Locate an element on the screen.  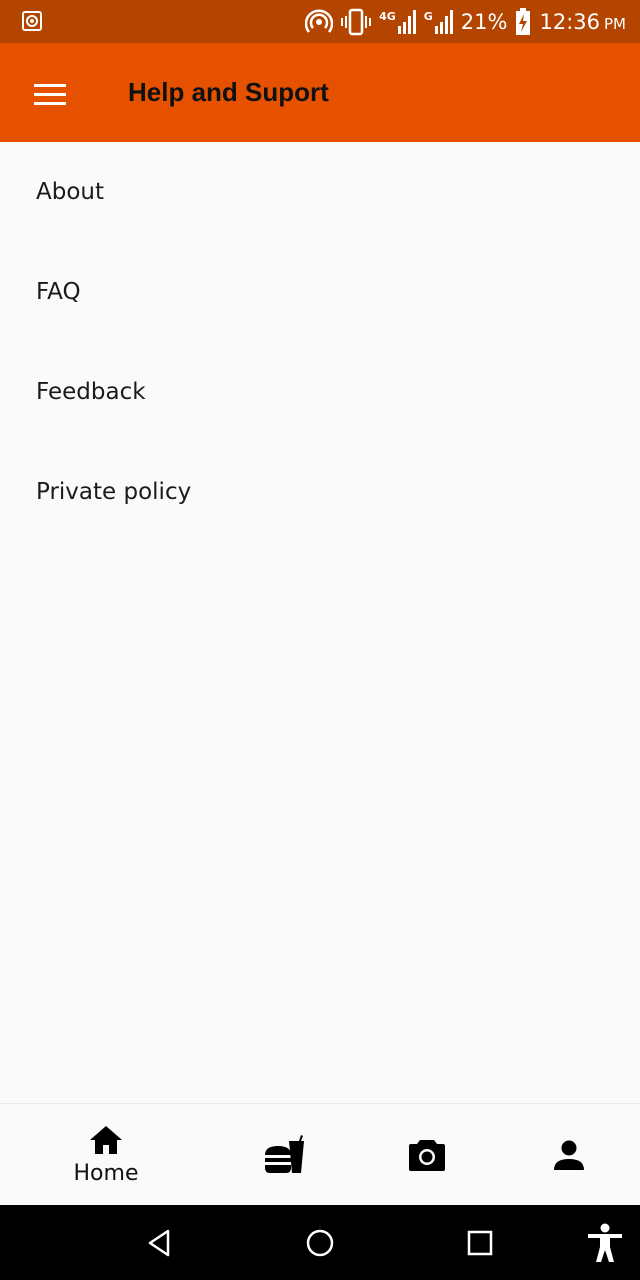
list-item-feedback: Feedback is located at coordinates (320, 392).